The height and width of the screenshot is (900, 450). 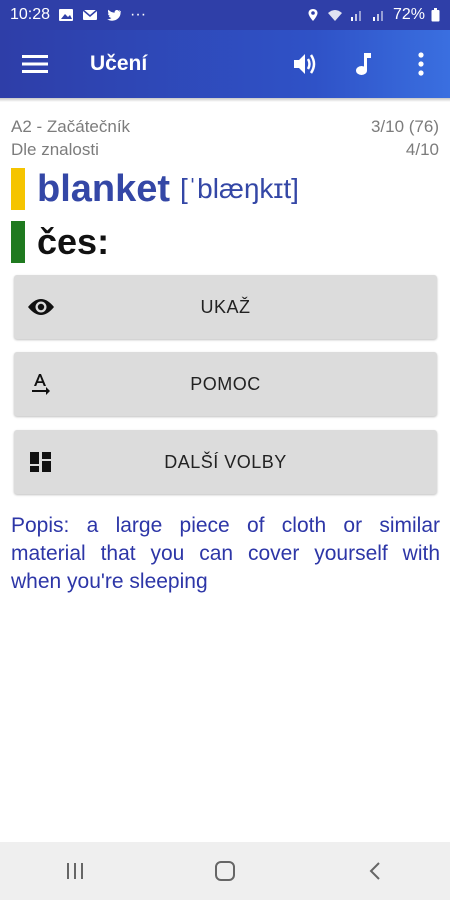 I want to click on overflow-menu-button, so click(x=421, y=64).